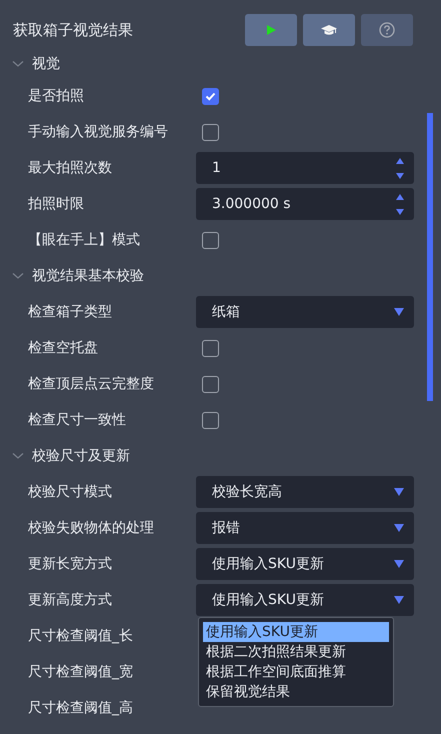 Image resolution: width=441 pixels, height=734 pixels. Describe the element at coordinates (80, 636) in the screenshot. I see `field-label: 尺寸检查阈值_长` at that location.